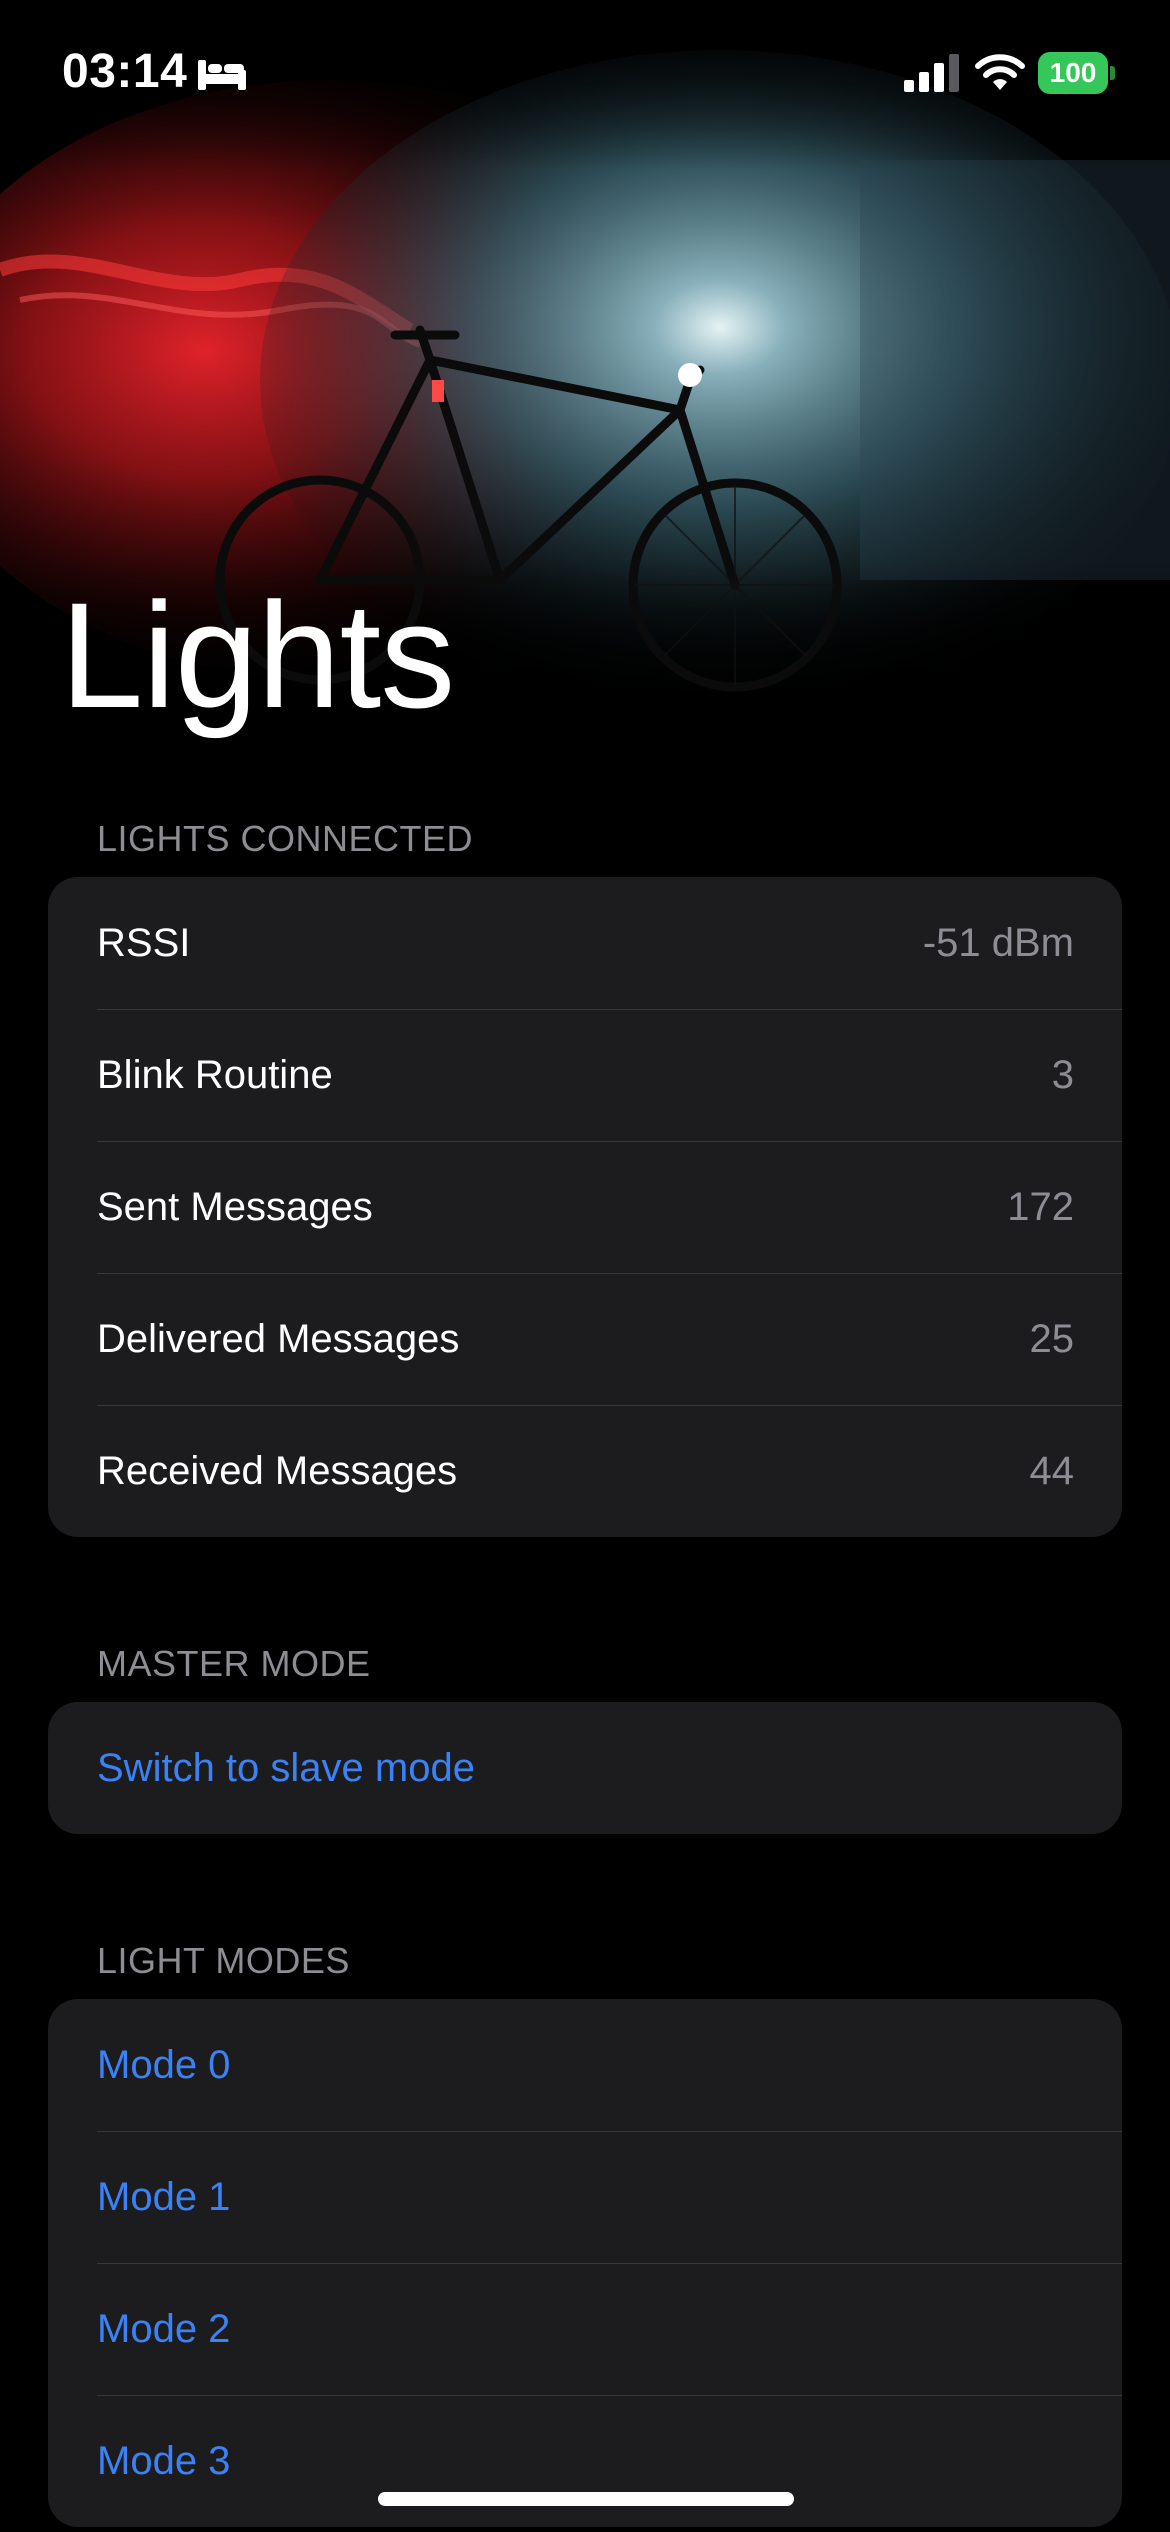  I want to click on row-label: RSSI, so click(144, 942).